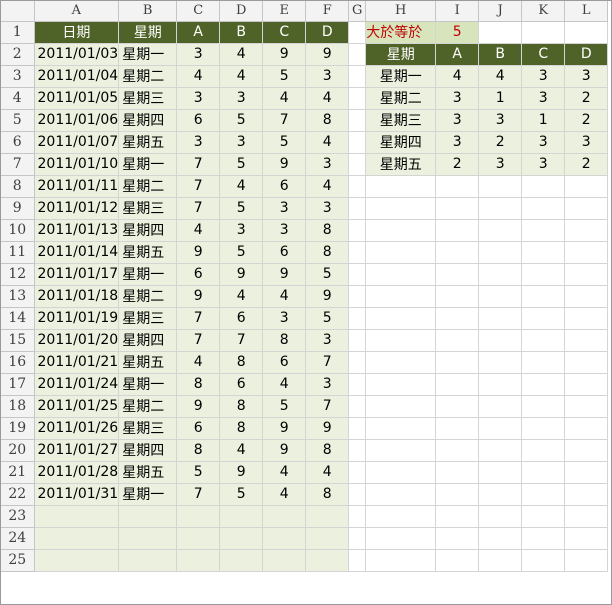 This screenshot has width=612, height=605. What do you see at coordinates (401, 120) in the screenshot?
I see `summary-table-cell: 星期三` at bounding box center [401, 120].